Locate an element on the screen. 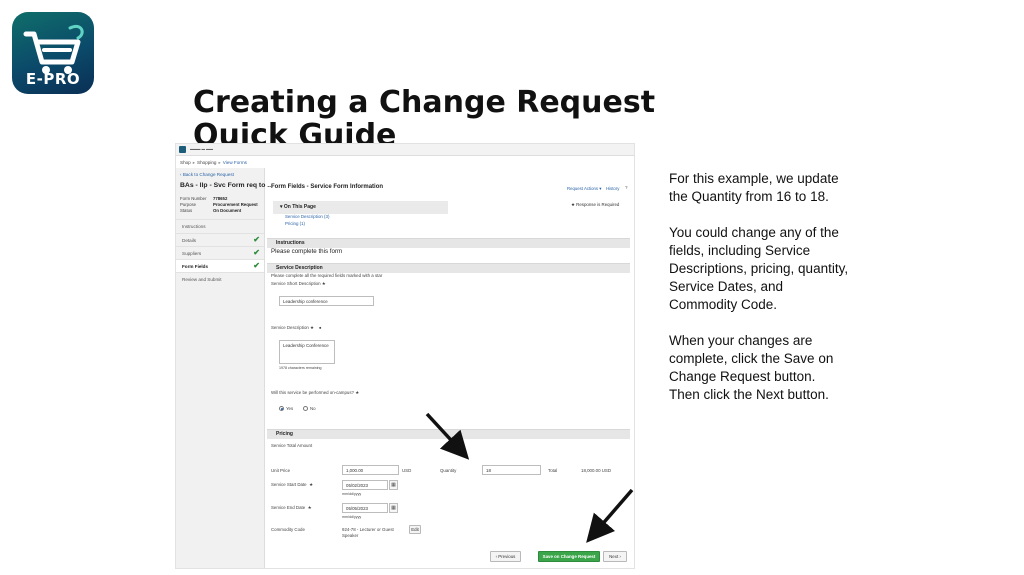  breadcrumb-shop: Shop is located at coordinates (185, 162).